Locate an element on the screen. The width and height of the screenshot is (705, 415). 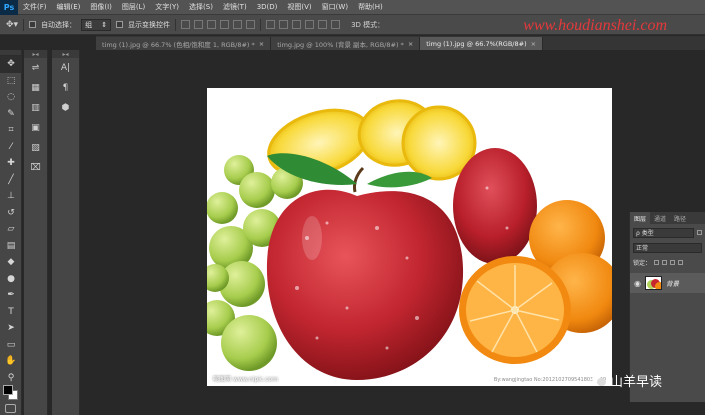
gradient-icon: ▤ is located at coordinates (11, 246).